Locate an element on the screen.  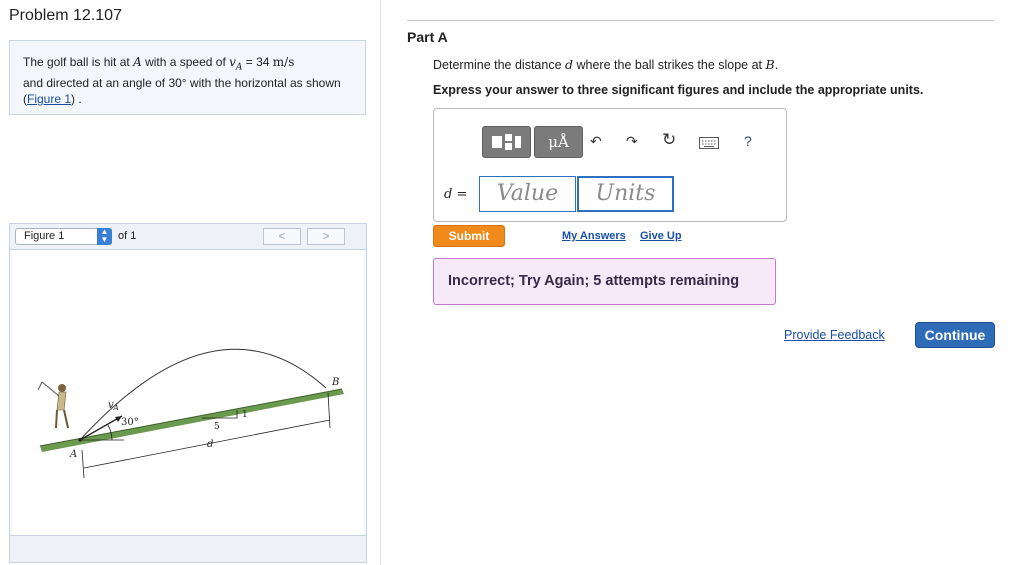
templates-button is located at coordinates (506, 142).